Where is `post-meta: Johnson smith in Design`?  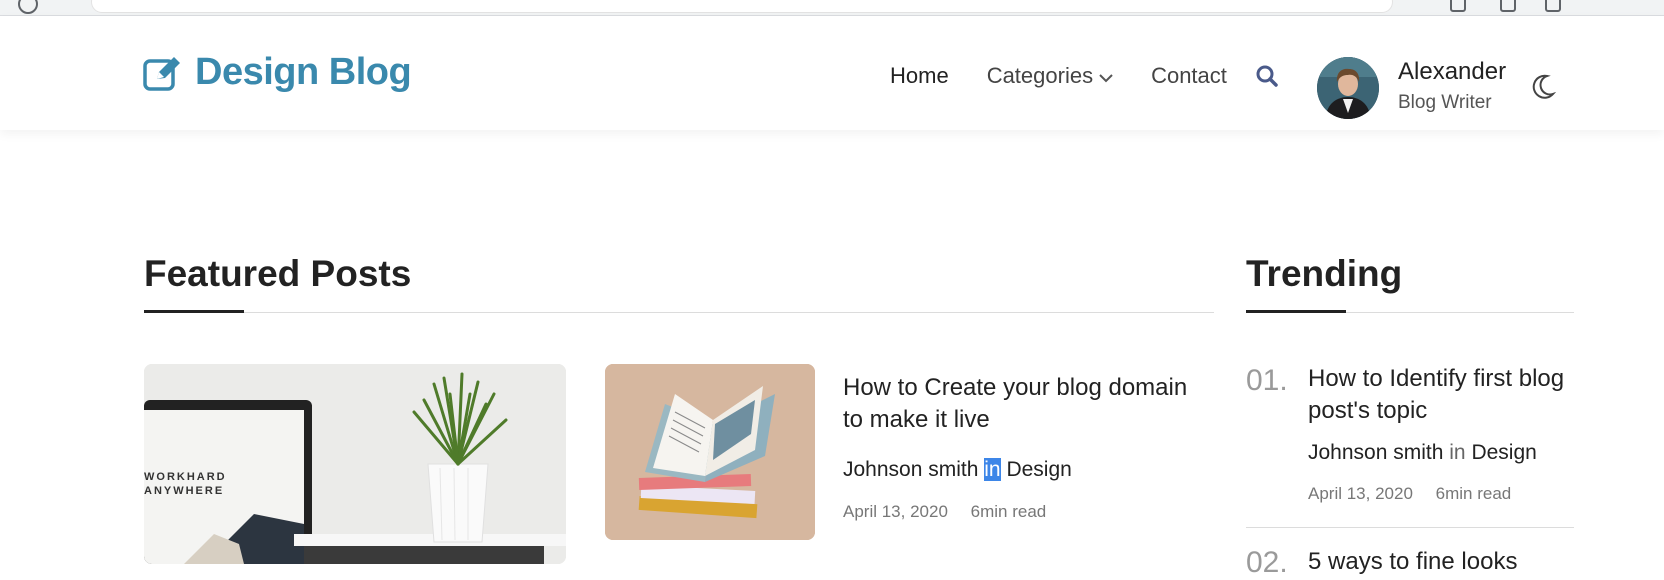
post-meta: Johnson smith in Design is located at coordinates (957, 470).